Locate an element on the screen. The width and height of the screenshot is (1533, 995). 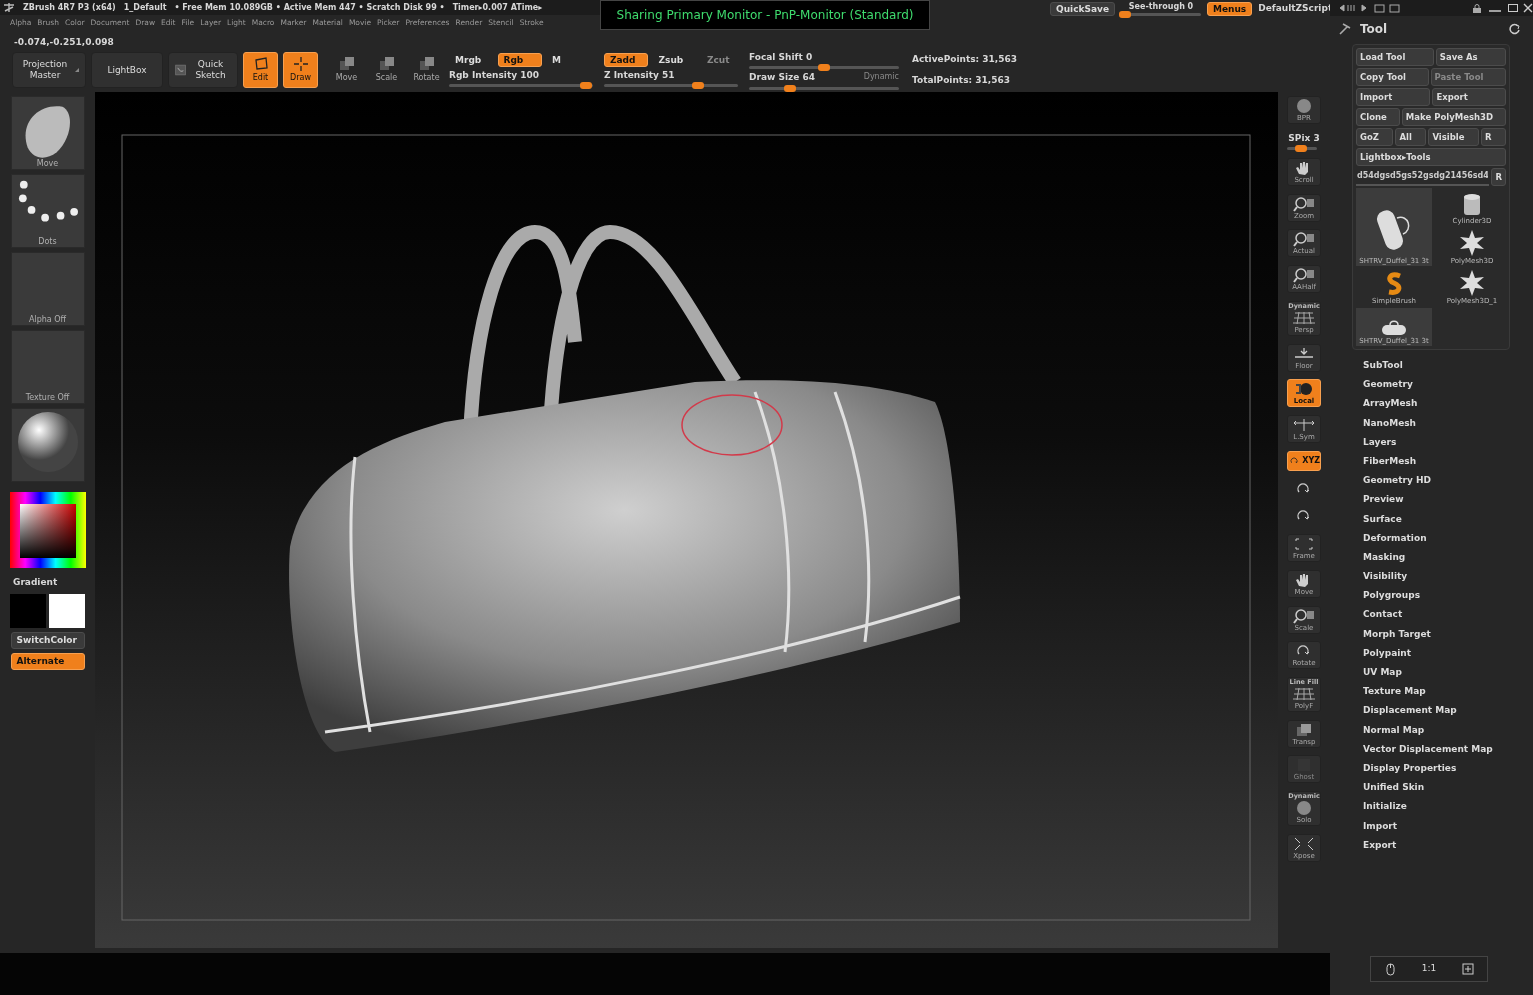
palette-section: Surface is located at coordinates (1448, 519).